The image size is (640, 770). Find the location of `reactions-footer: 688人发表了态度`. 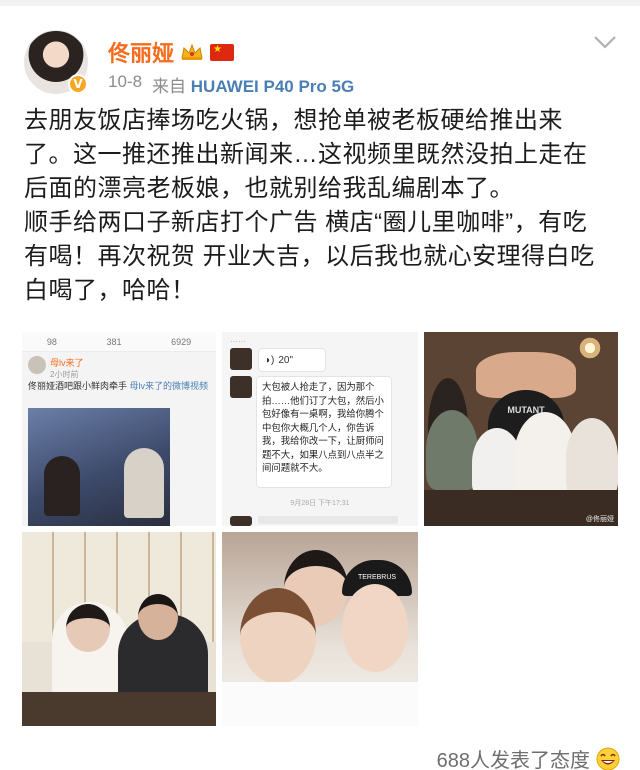

reactions-footer: 688人发表了态度 is located at coordinates (528, 757).